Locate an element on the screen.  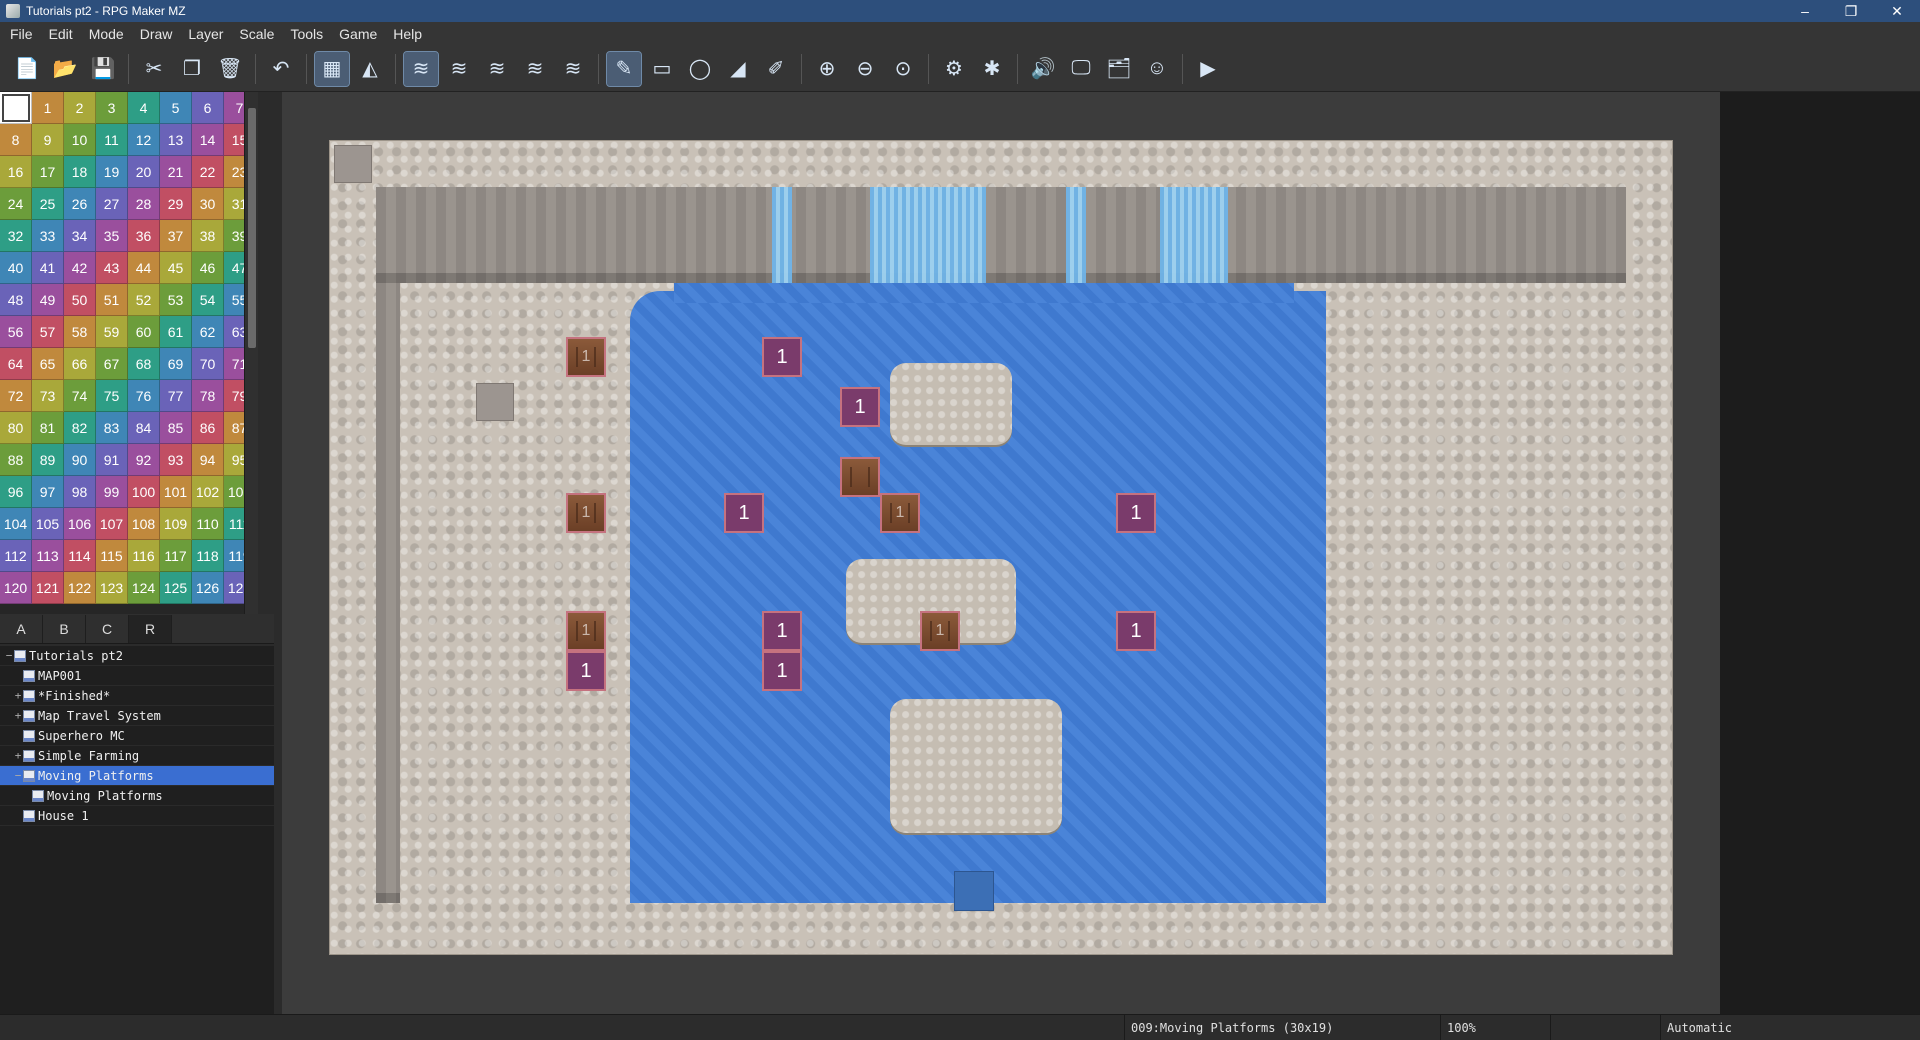
tileset-cell: 99 is located at coordinates (112, 492).